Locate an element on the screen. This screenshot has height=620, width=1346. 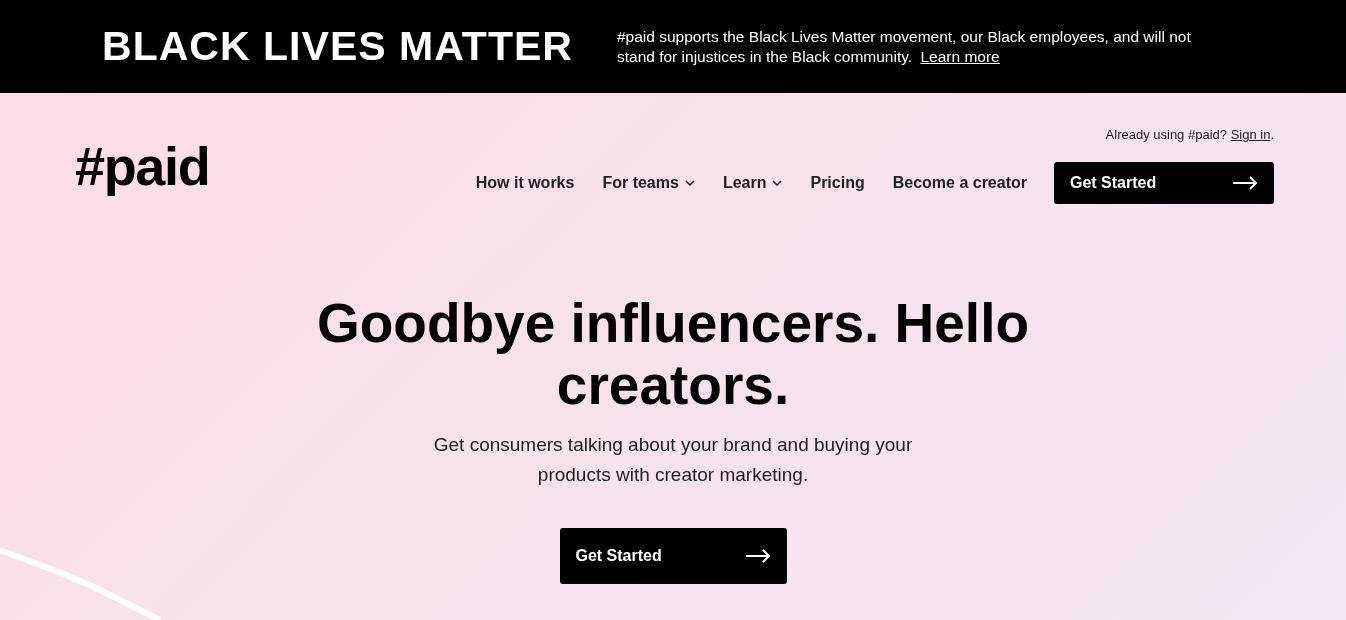
banner-title: BLACK LIVES MATTER is located at coordinates (337, 46).